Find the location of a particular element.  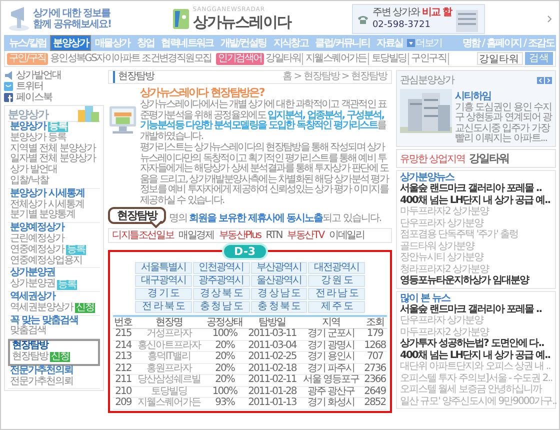

site-link: 지웰스퀘어가든 is located at coordinates (168, 403).